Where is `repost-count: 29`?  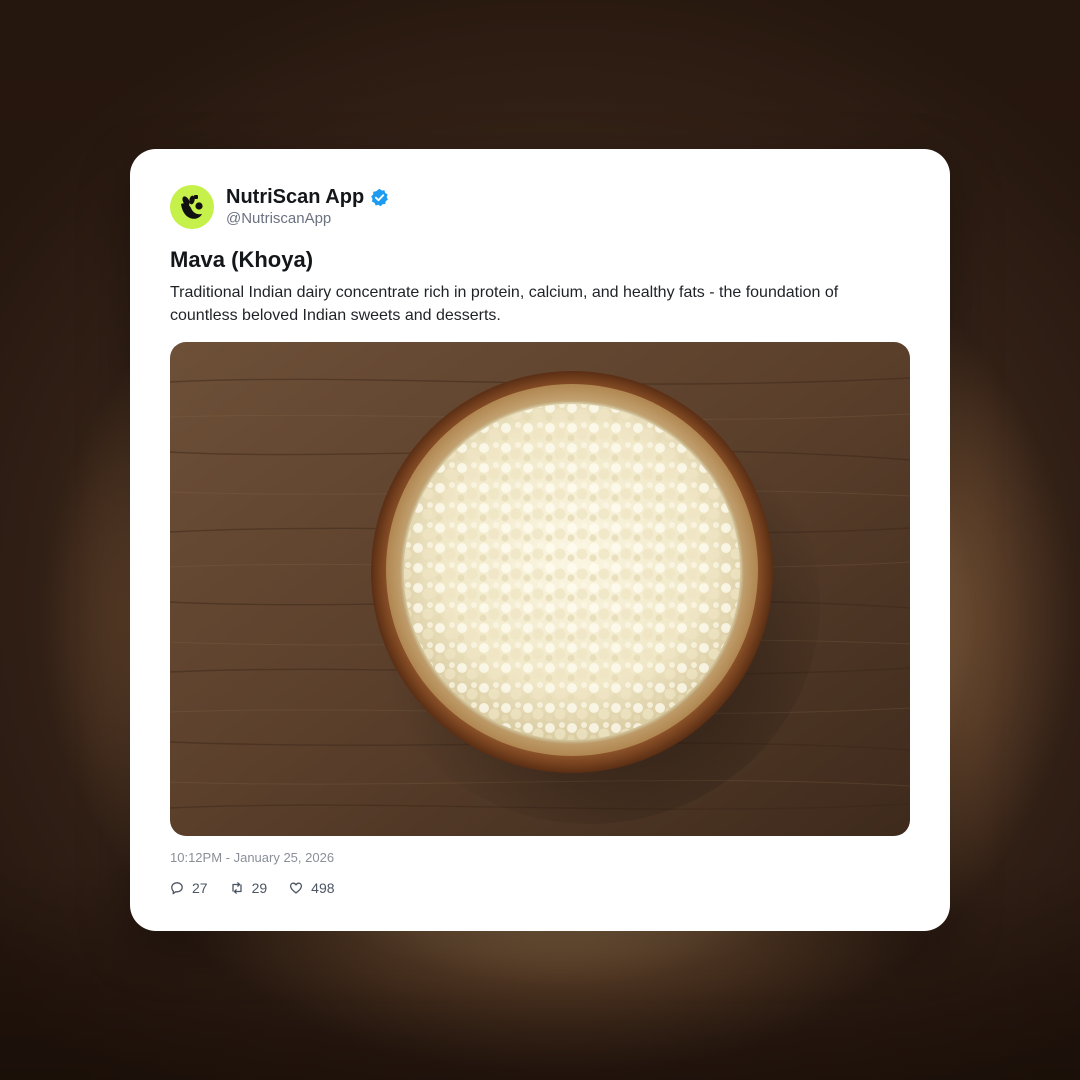 repost-count: 29 is located at coordinates (259, 888).